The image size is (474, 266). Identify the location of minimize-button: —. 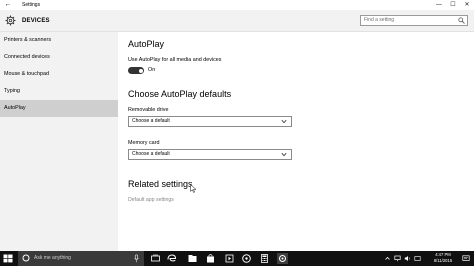
(439, 5).